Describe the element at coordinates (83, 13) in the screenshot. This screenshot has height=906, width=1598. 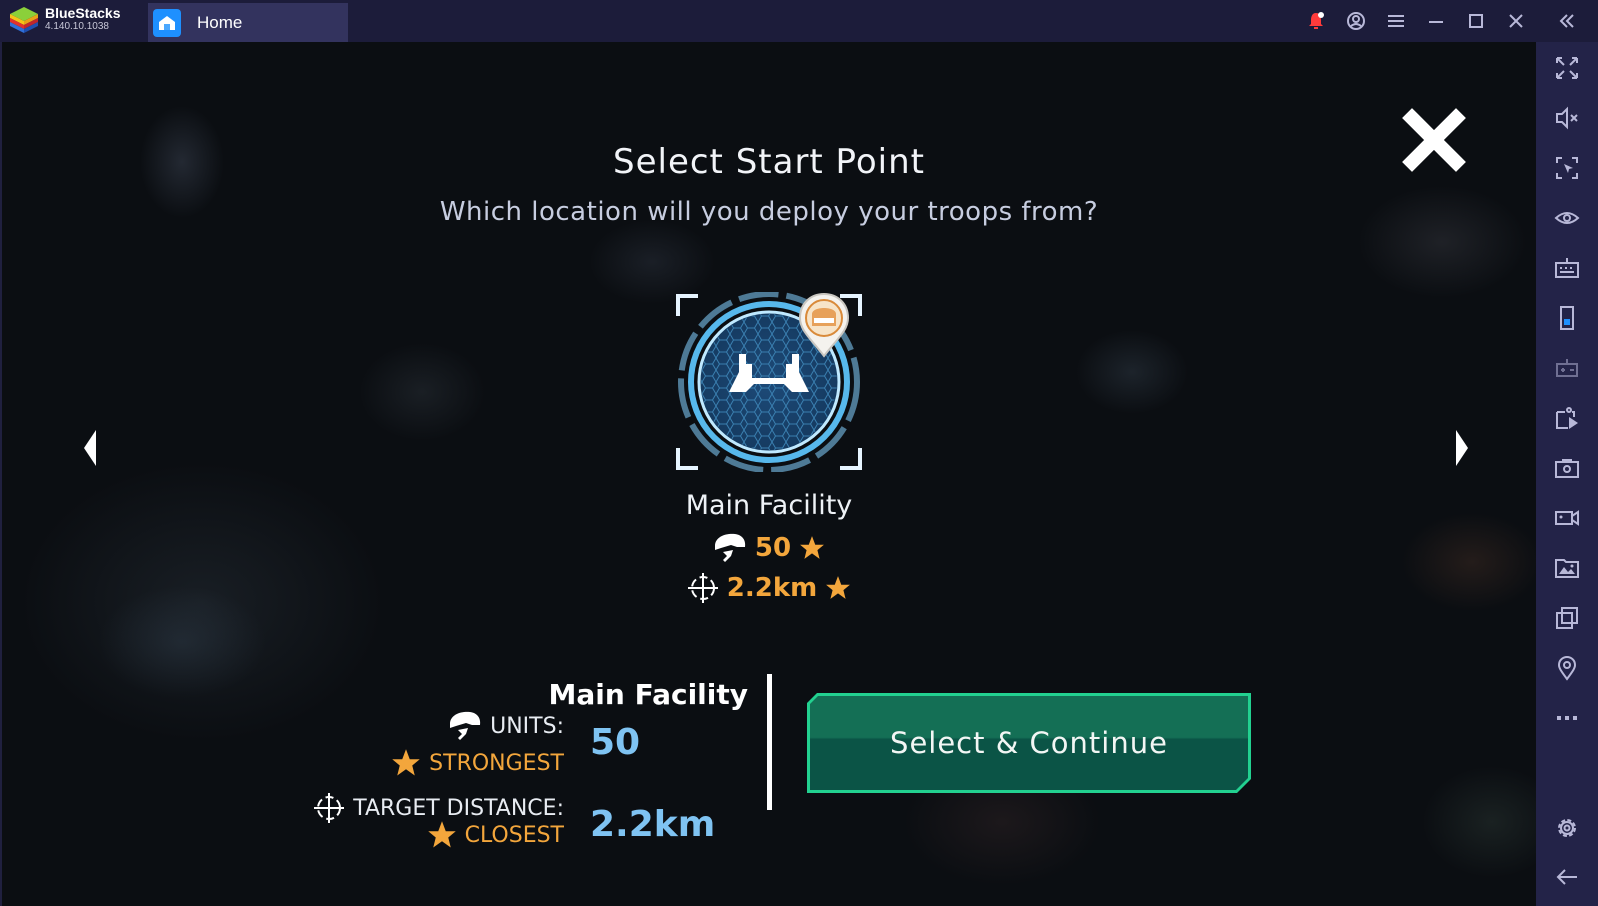
I see `app-name: BlueStacks` at that location.